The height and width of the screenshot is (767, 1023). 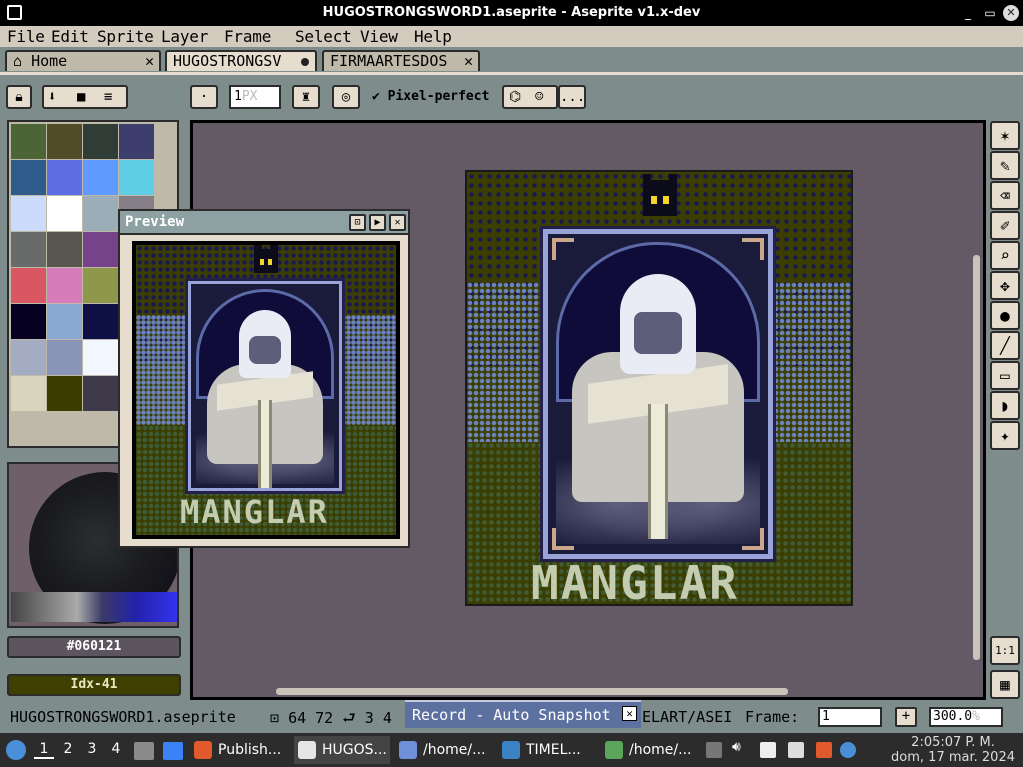 What do you see at coordinates (1005, 405) in the screenshot?
I see `ellipse-icon: ◗` at bounding box center [1005, 405].